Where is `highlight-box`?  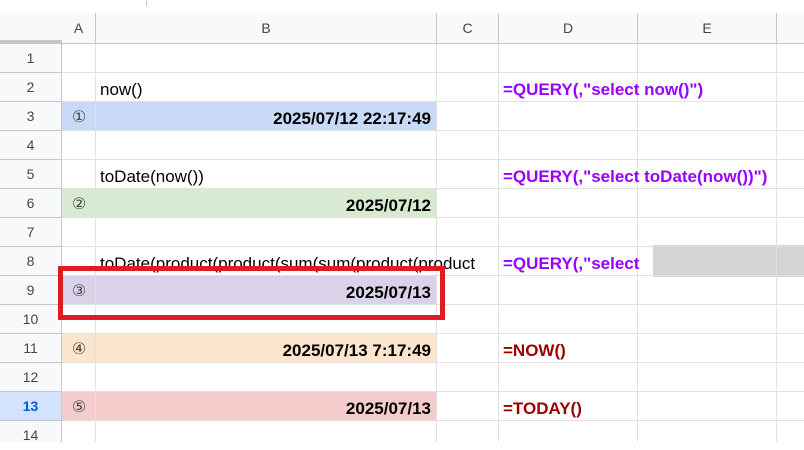 highlight-box is located at coordinates (251, 293).